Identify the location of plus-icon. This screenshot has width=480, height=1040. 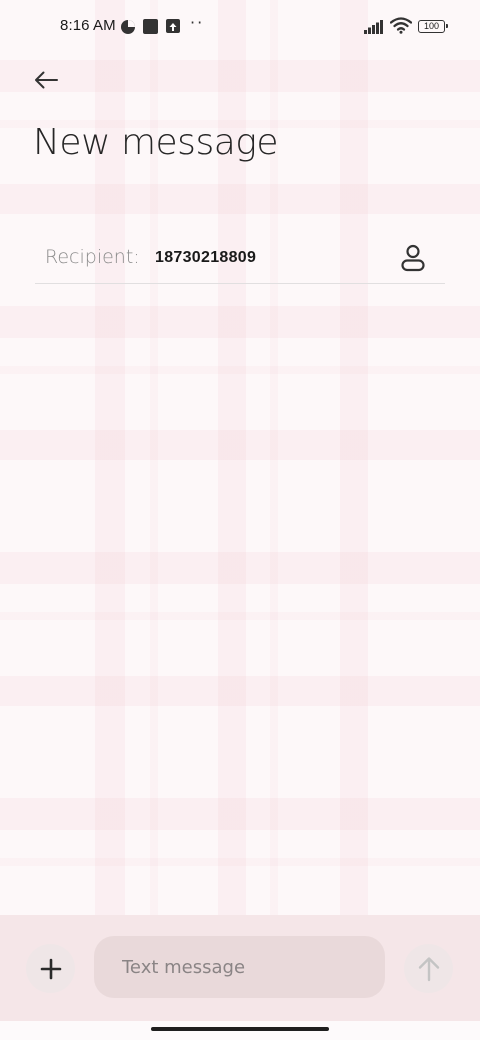
(50, 968).